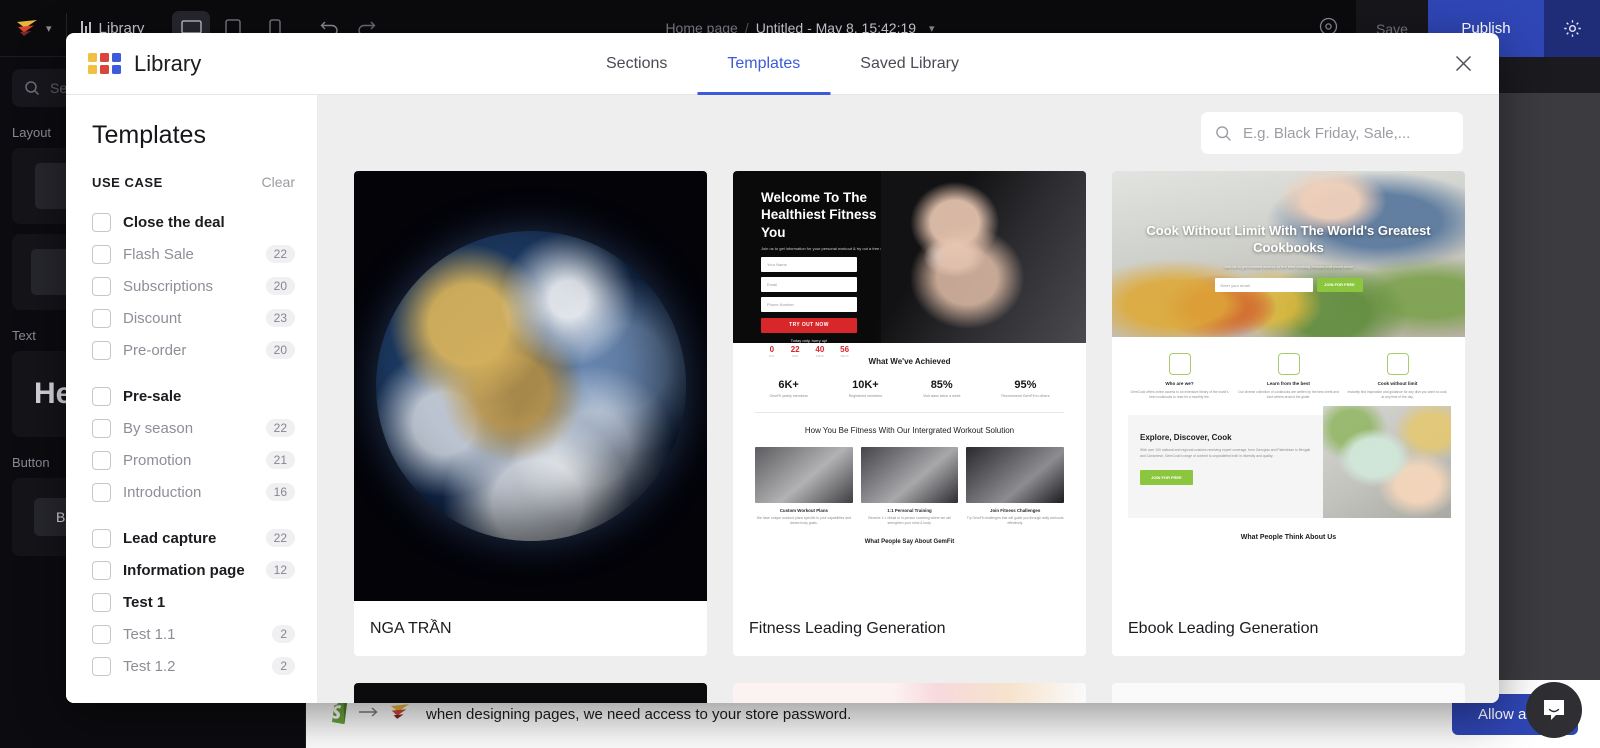 Image resolution: width=1600 pixels, height=748 pixels. I want to click on countdown-unit: DAY, so click(771, 355).